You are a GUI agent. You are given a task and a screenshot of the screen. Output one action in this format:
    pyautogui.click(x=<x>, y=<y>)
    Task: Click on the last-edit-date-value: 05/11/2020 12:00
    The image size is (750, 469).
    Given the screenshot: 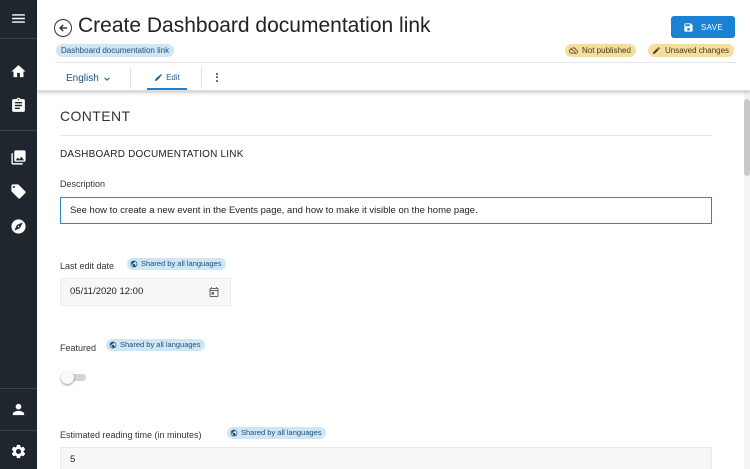 What is the action you would take?
    pyautogui.click(x=107, y=291)
    